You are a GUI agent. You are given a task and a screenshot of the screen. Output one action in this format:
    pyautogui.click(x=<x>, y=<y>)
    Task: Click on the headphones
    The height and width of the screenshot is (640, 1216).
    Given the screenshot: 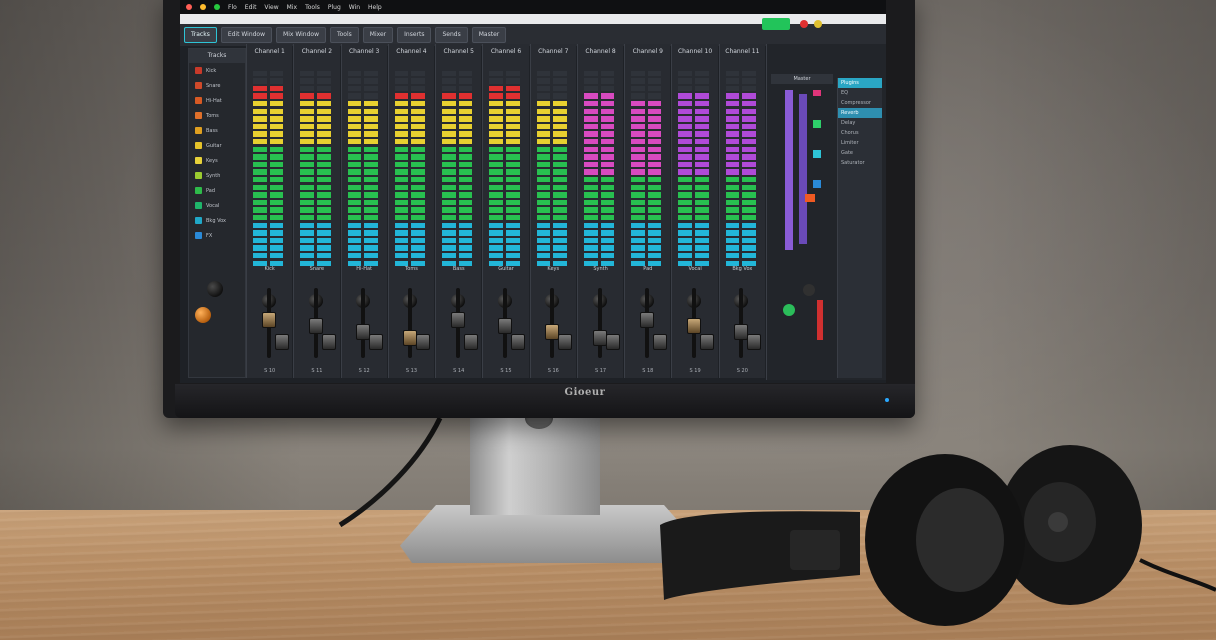 What is the action you would take?
    pyautogui.click(x=938, y=535)
    